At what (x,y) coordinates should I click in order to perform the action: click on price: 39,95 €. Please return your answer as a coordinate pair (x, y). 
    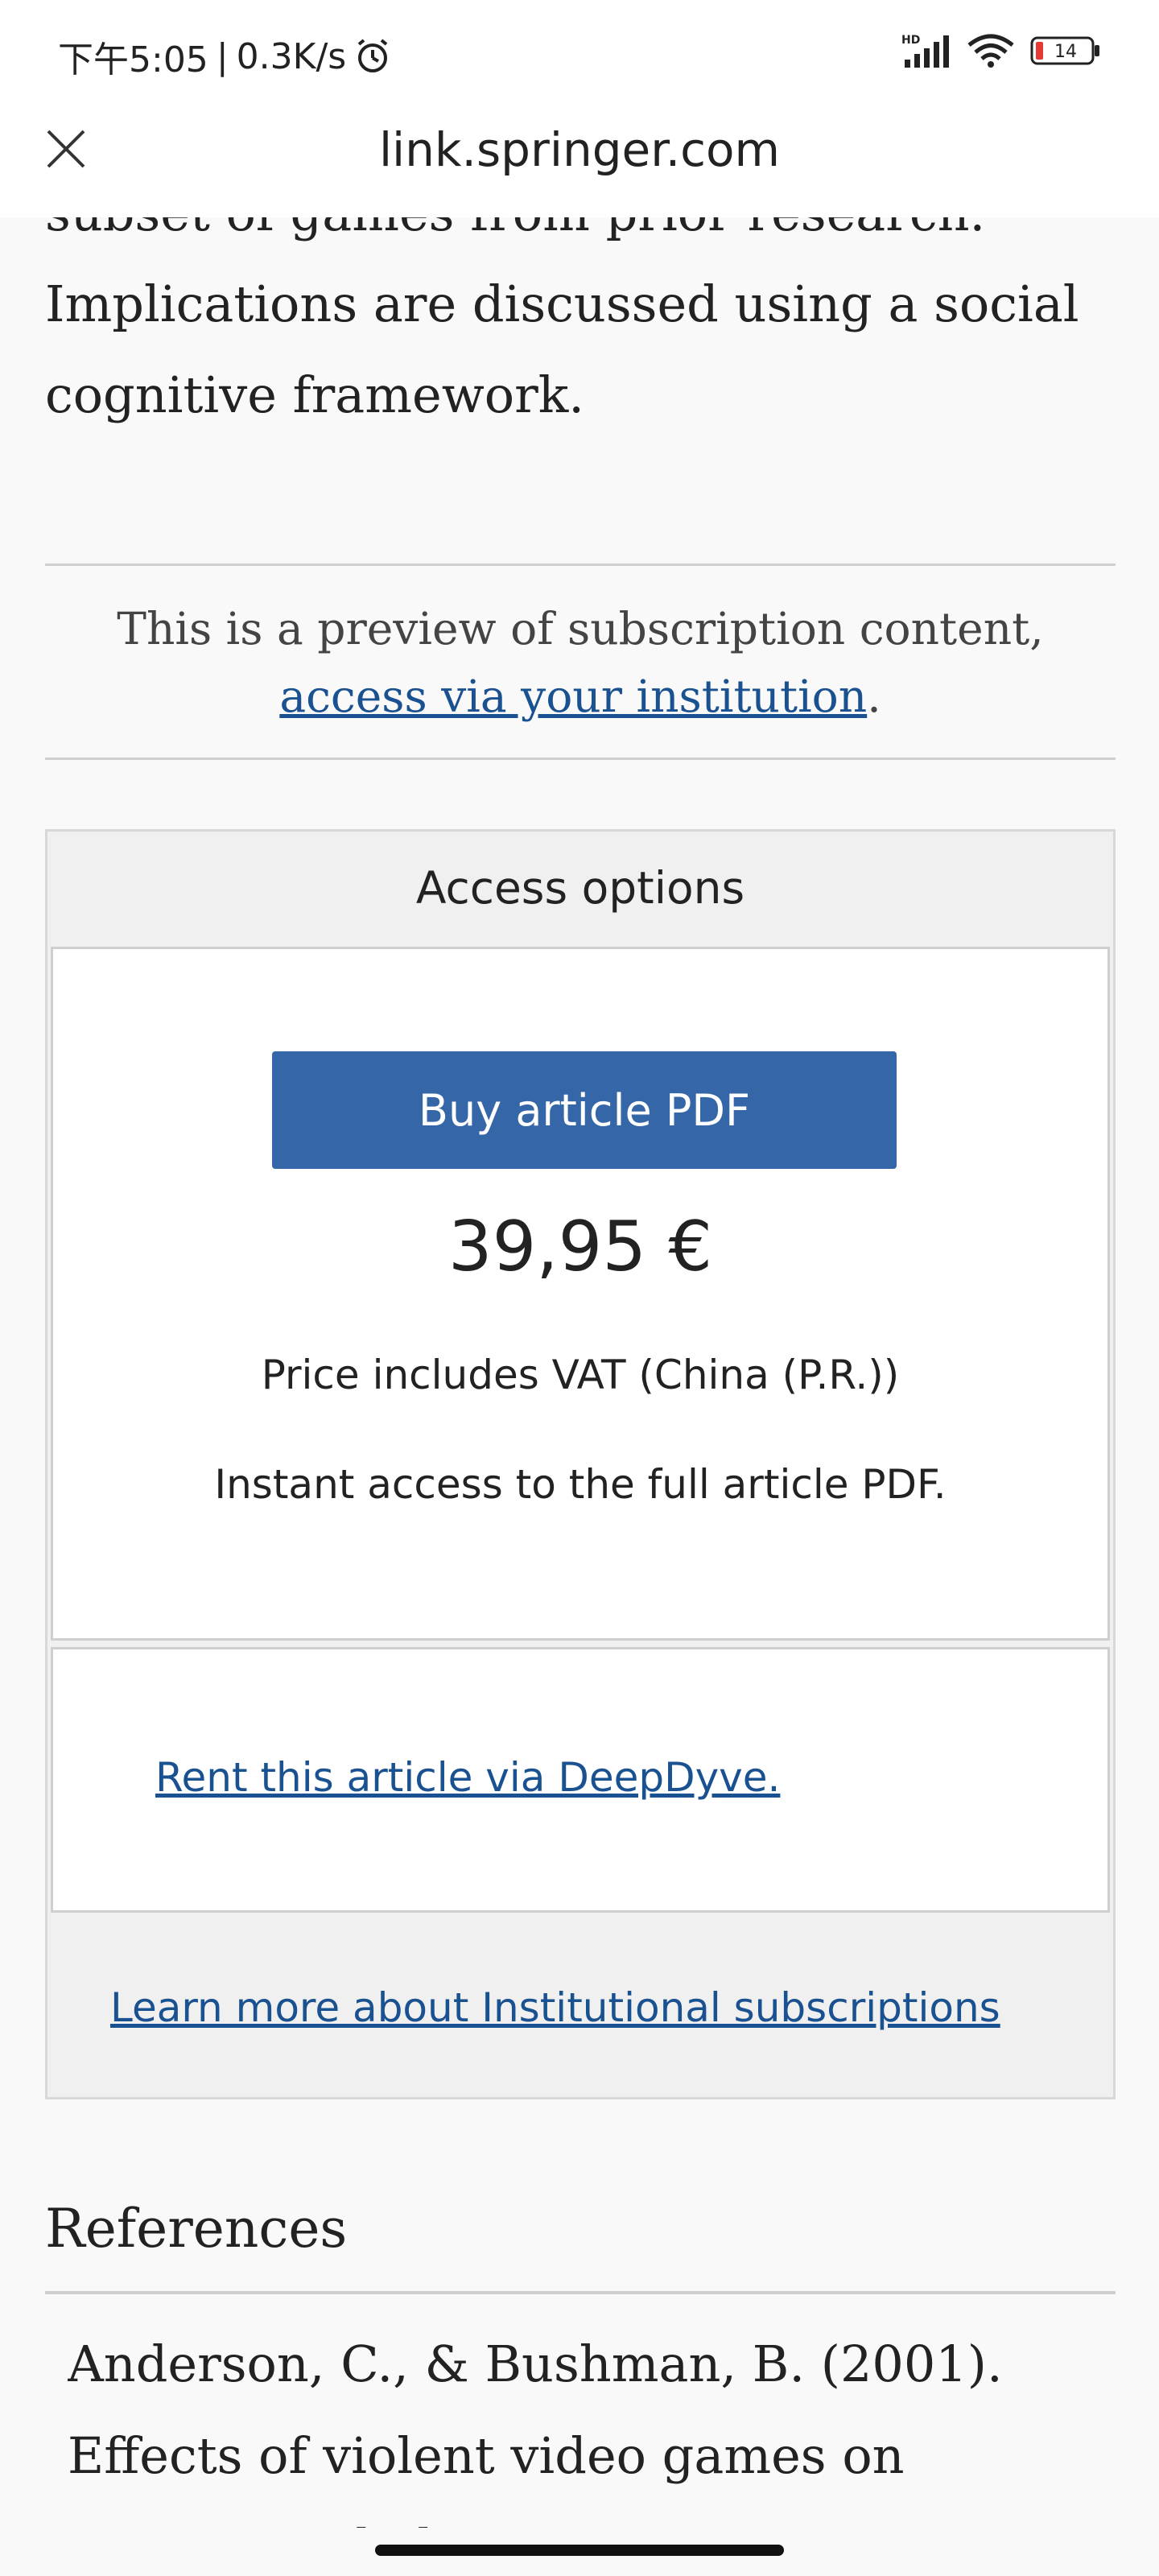
    Looking at the image, I should click on (580, 1247).